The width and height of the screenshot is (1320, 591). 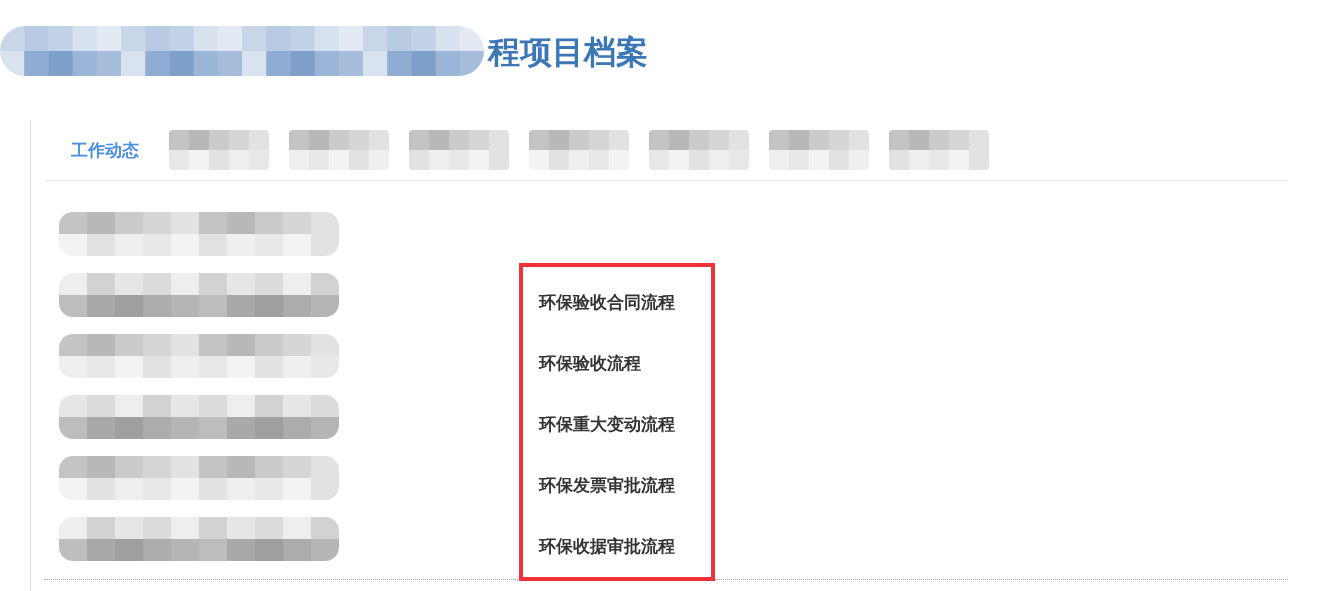 I want to click on process-name: 环保验收合同流程, so click(x=607, y=302).